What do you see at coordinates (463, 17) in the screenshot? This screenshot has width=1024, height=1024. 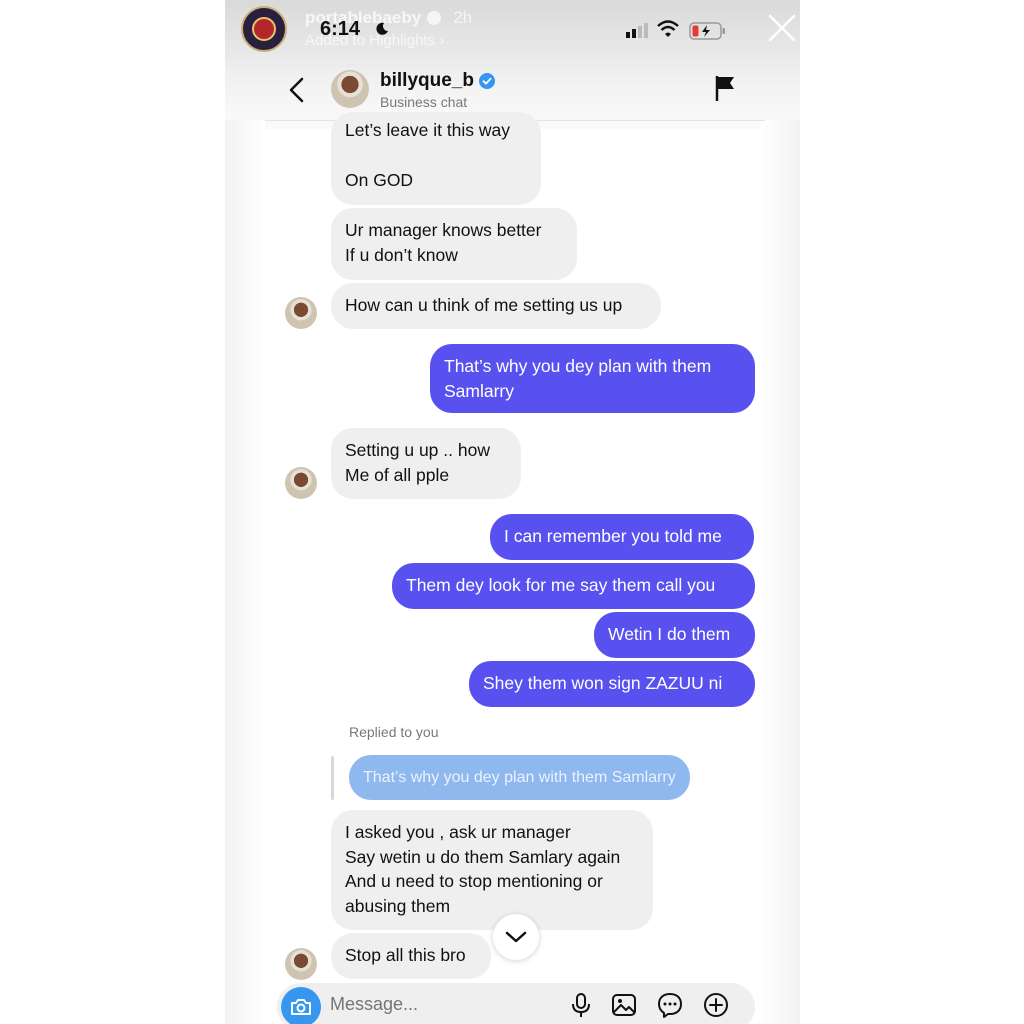 I see `story-time-ago: 2h` at bounding box center [463, 17].